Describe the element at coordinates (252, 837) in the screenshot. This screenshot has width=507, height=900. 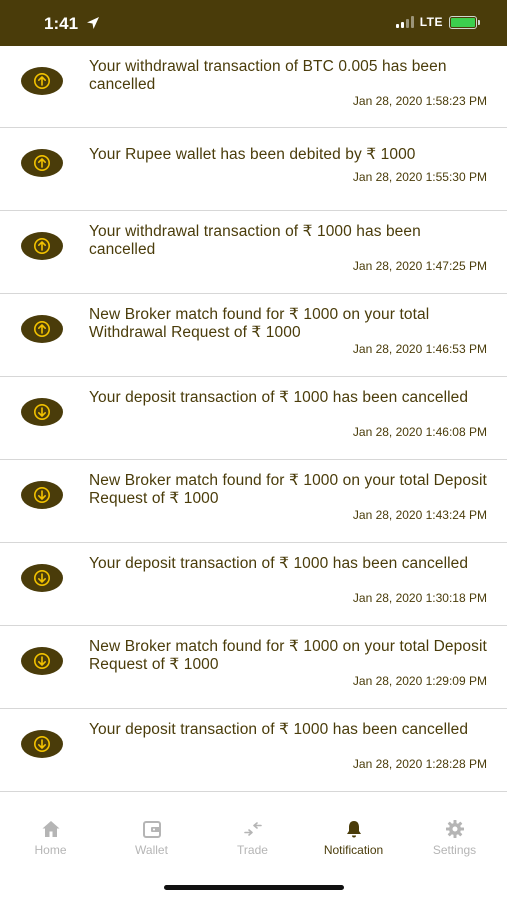
I see `tab-trade: Trade` at that location.